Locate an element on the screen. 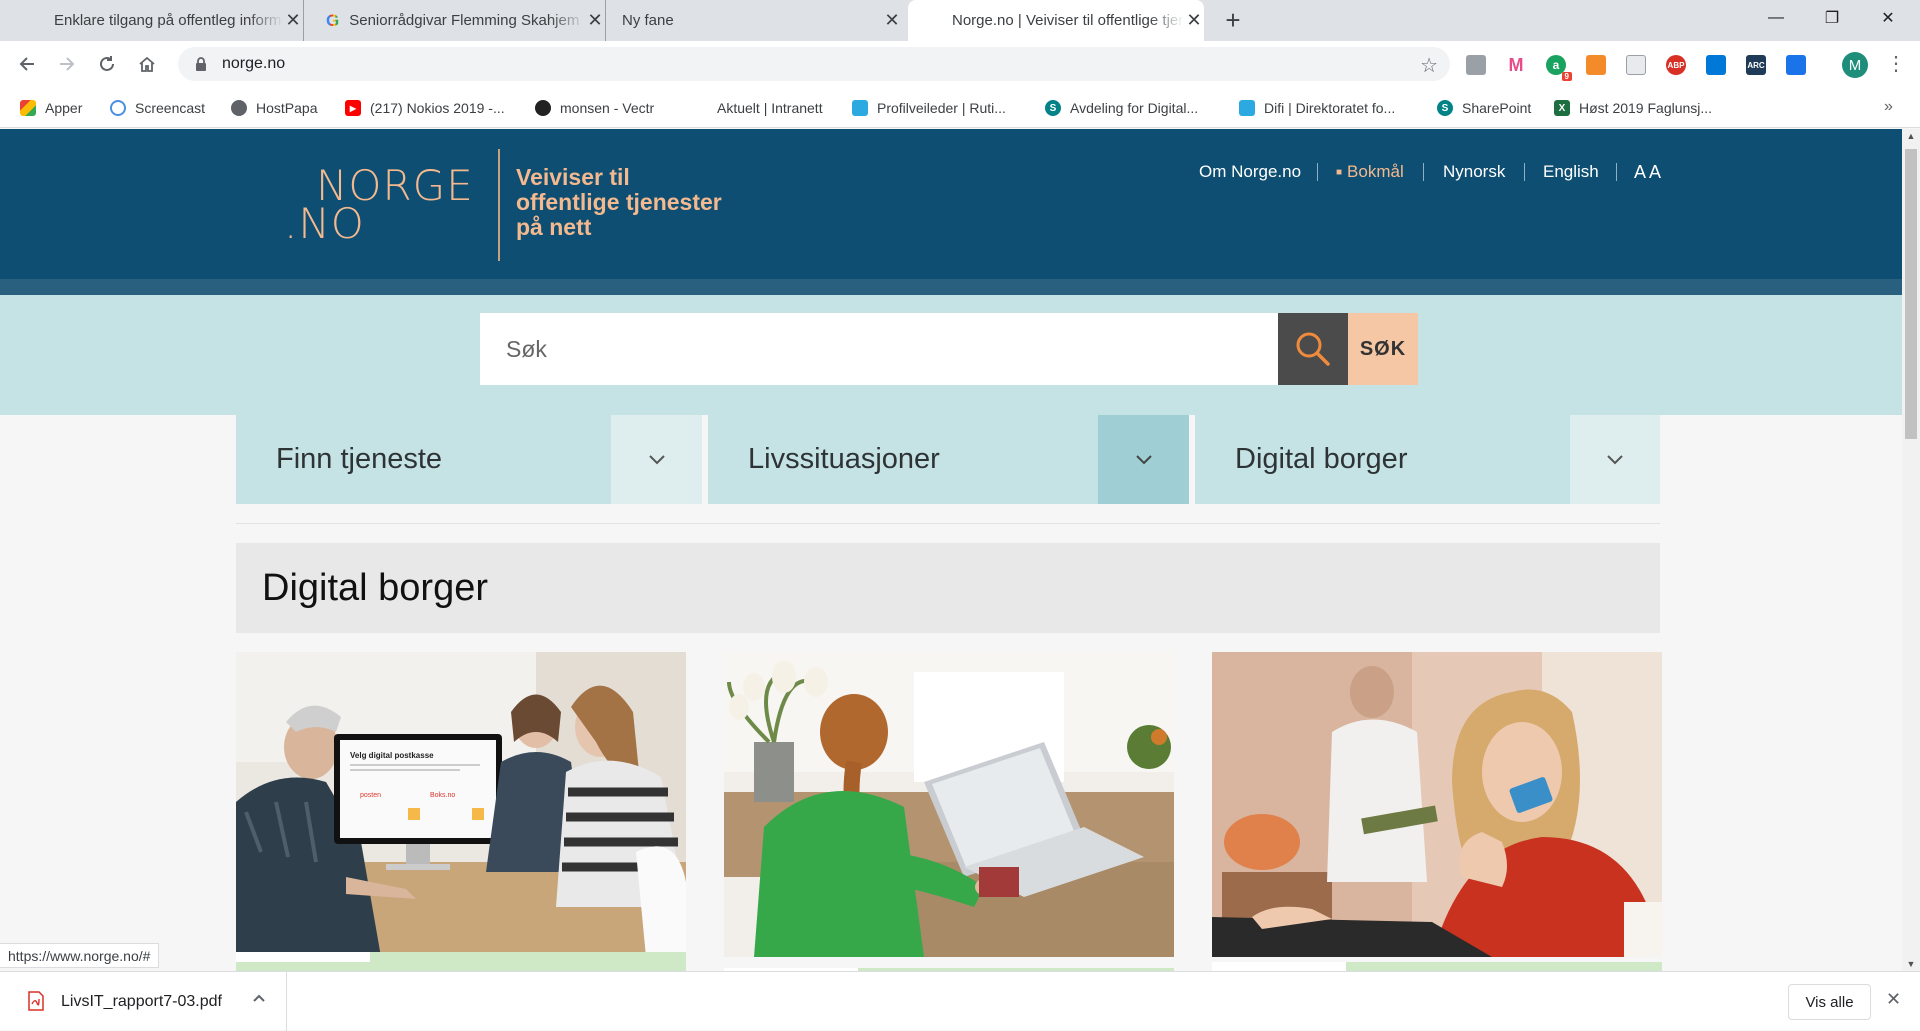  nav-english-link: English is located at coordinates (1571, 172).